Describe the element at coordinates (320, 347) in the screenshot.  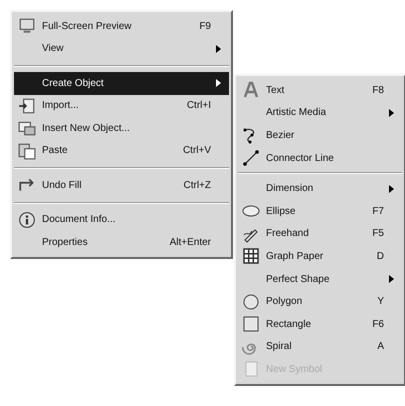
I see `menu-item: Spiral A` at that location.